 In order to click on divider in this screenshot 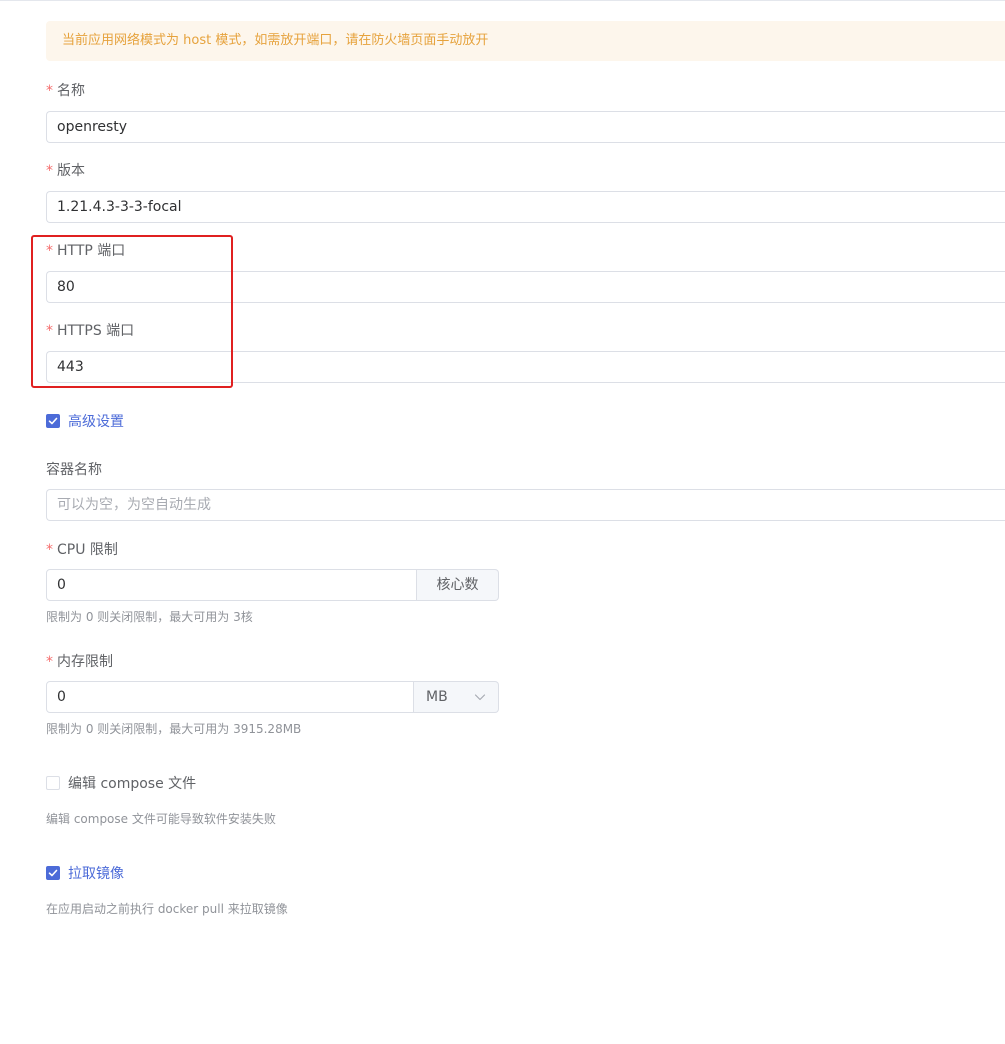, I will do `click(502, 0)`.